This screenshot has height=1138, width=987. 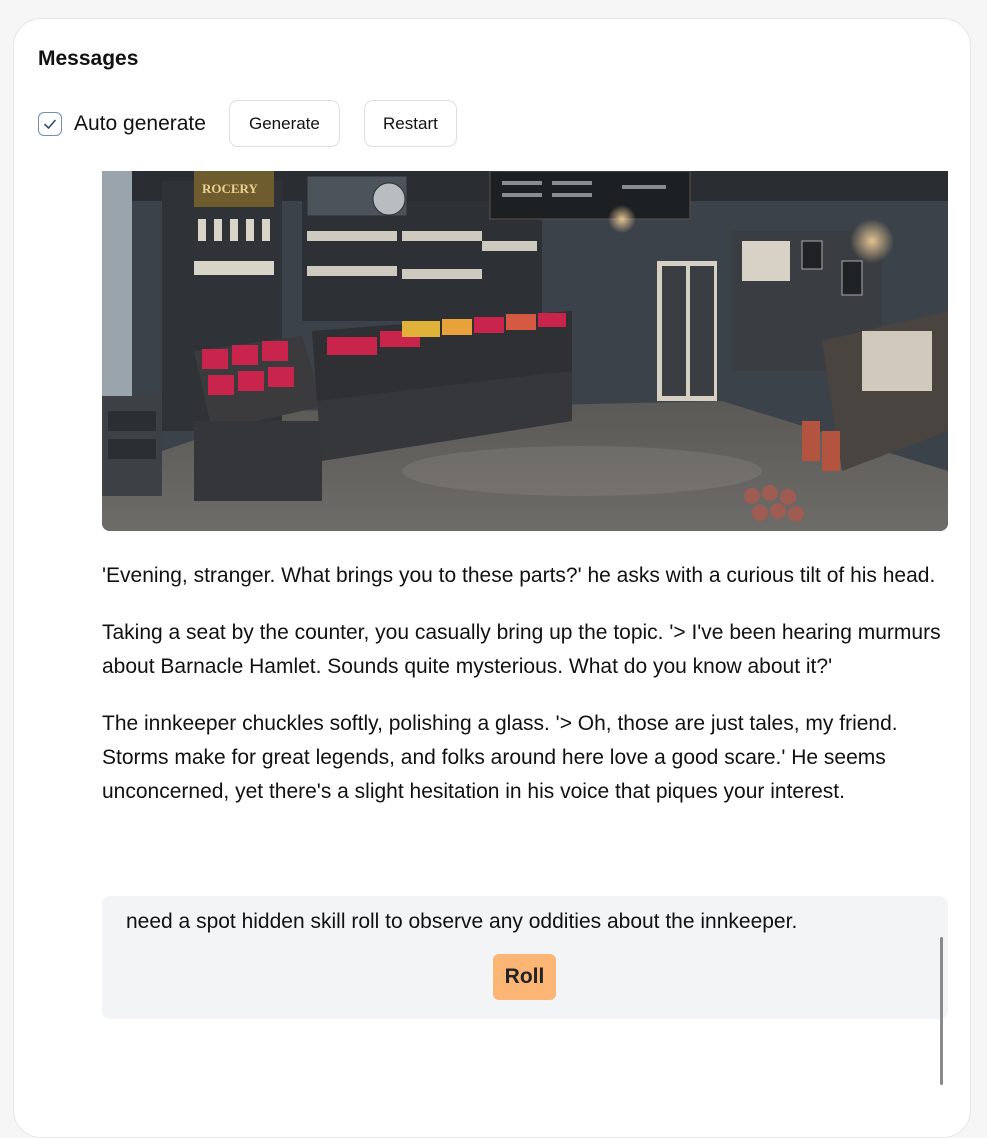 What do you see at coordinates (88, 58) in the screenshot?
I see `panel-title: Messages` at bounding box center [88, 58].